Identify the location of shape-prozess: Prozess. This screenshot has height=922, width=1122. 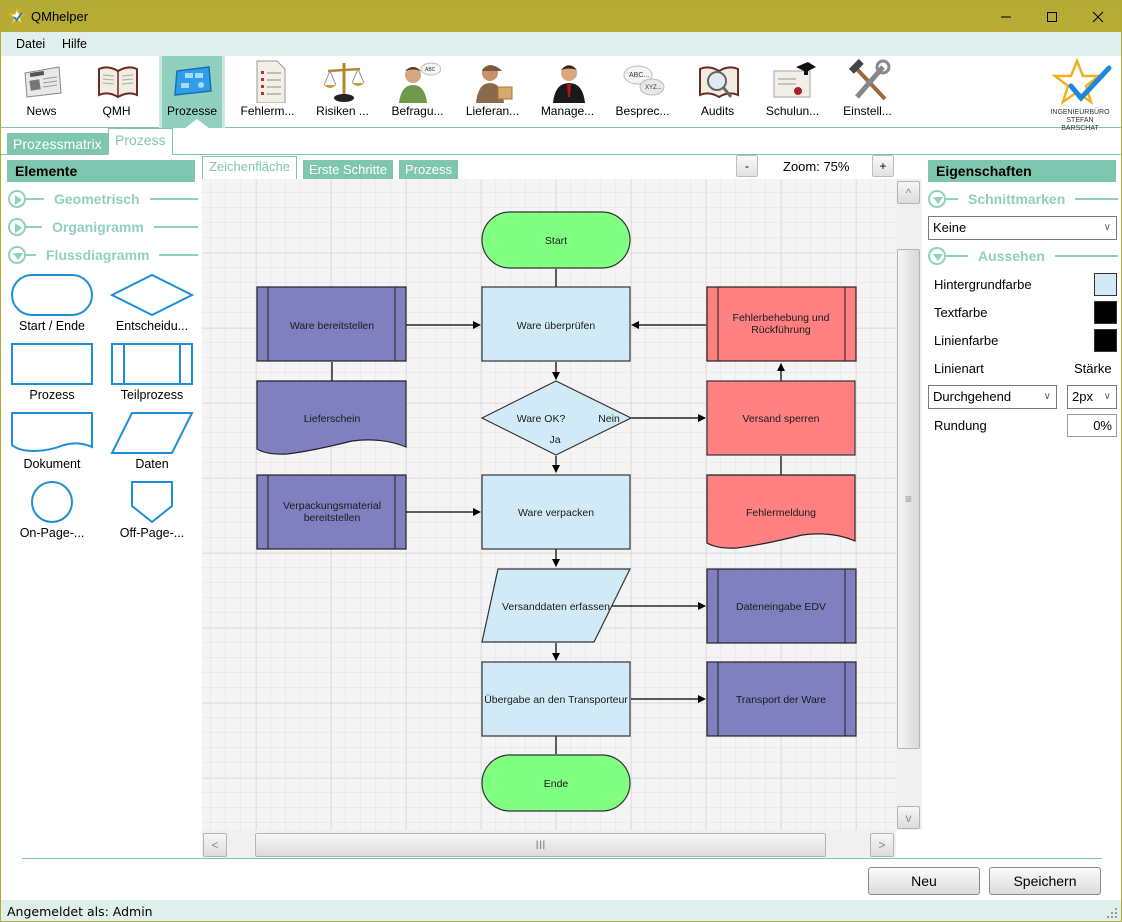
(52, 372).